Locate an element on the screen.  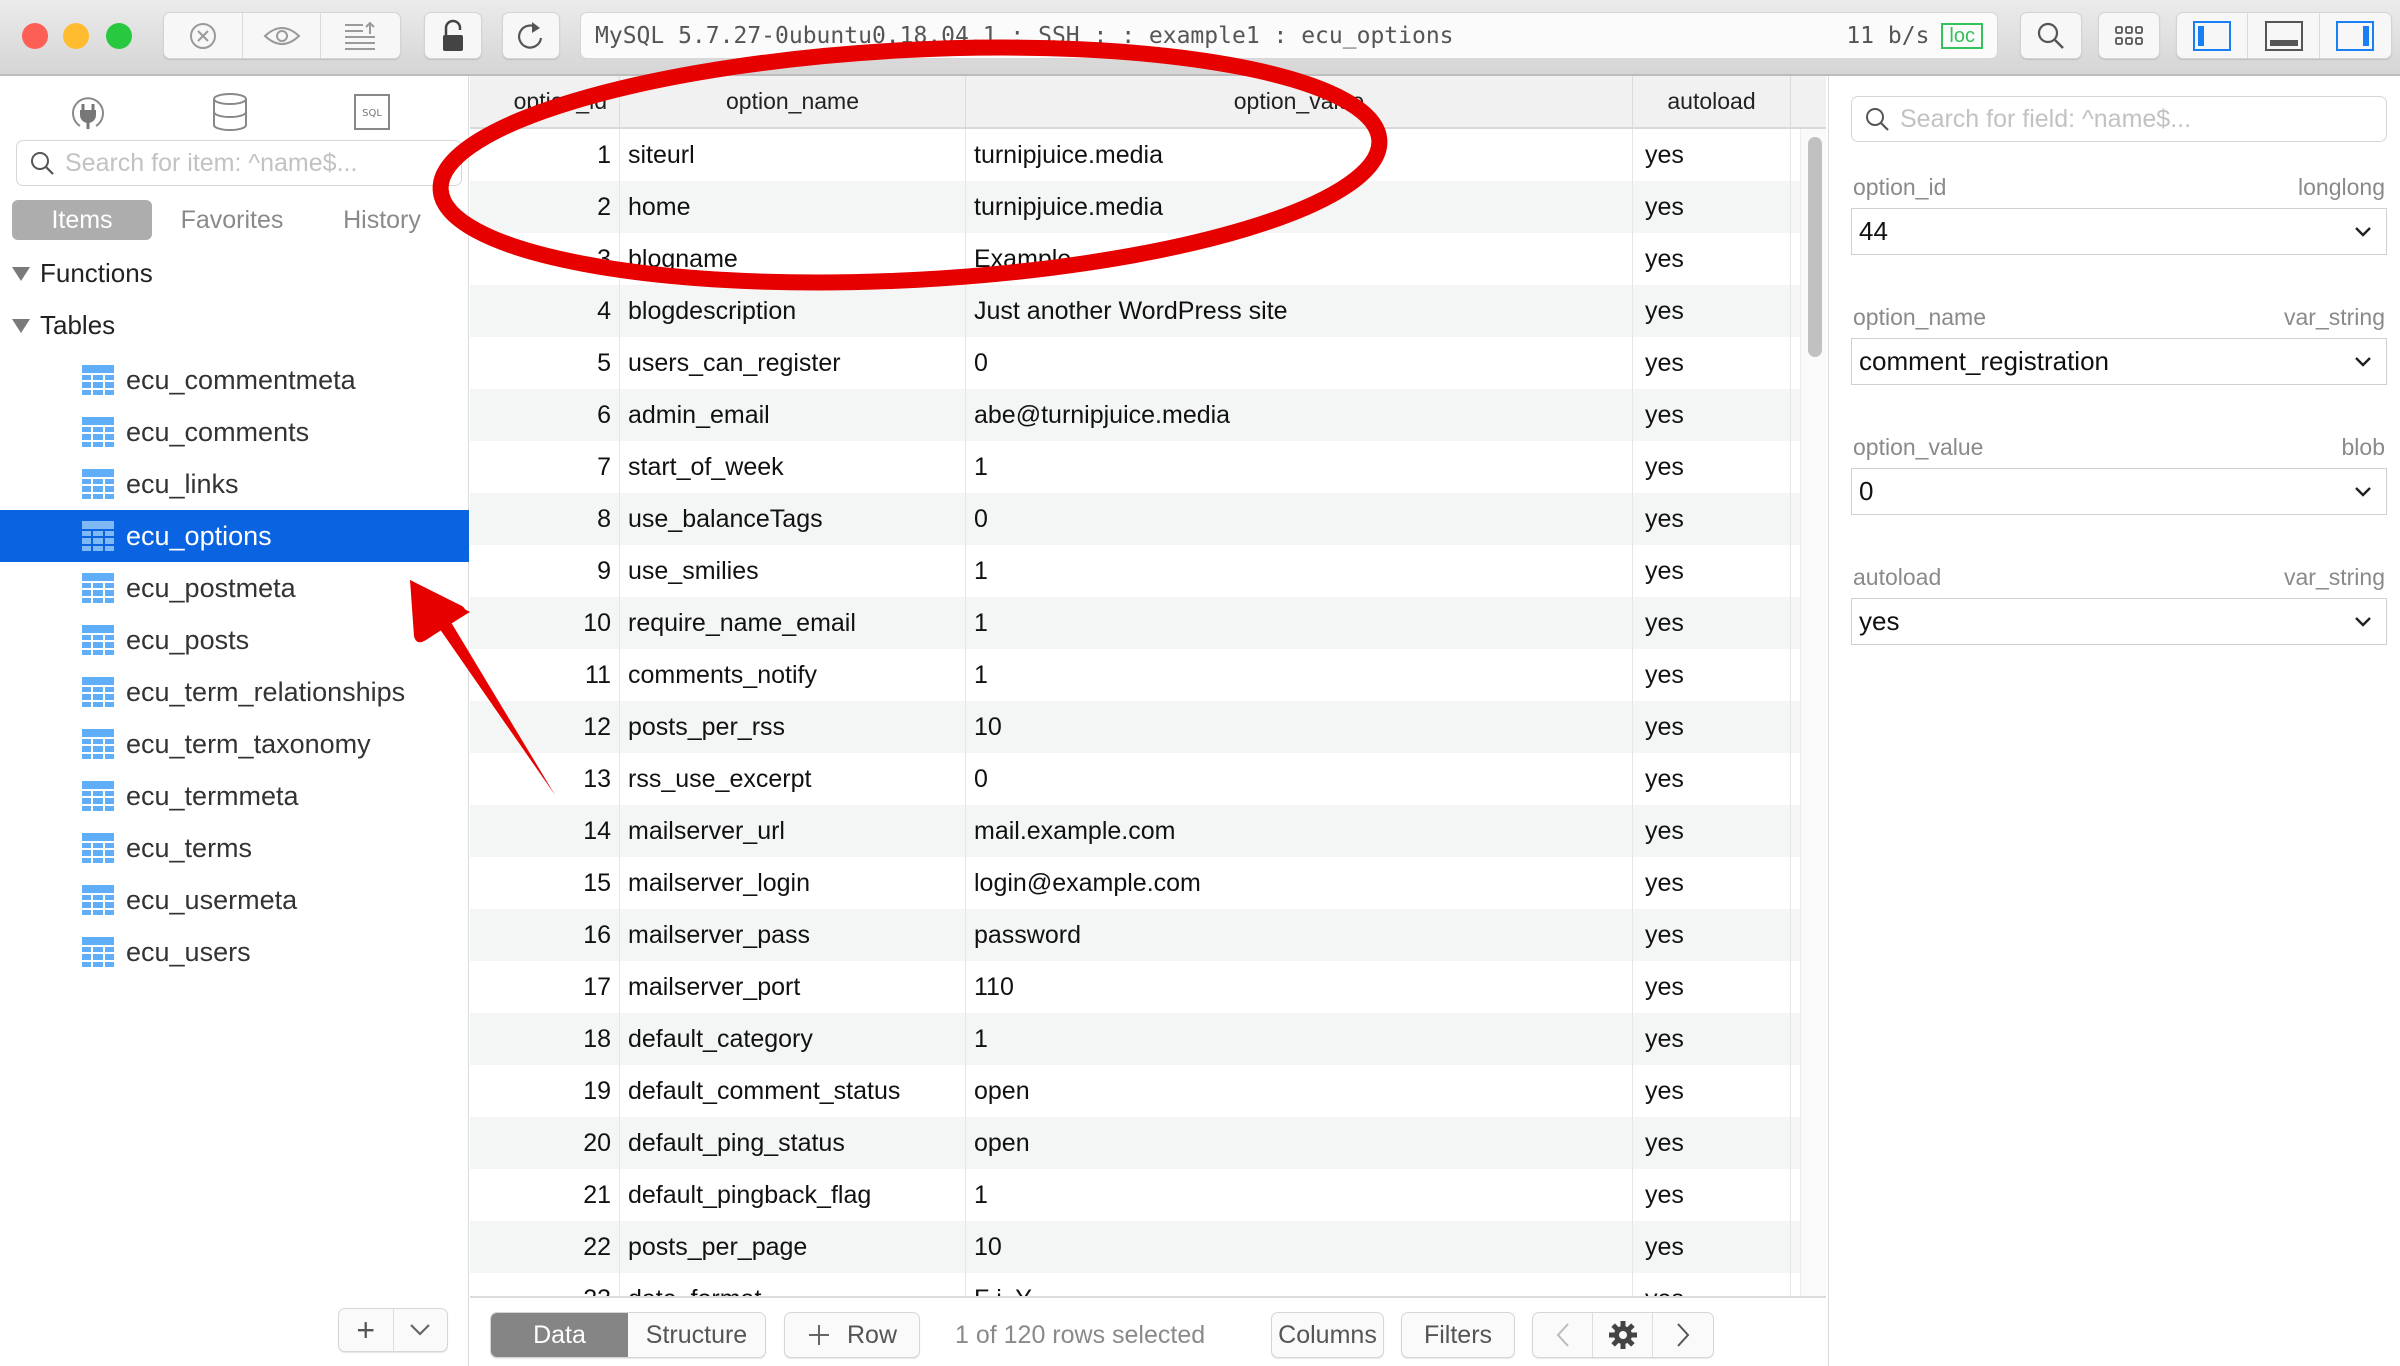
functions-group: Functions is located at coordinates (82, 273).